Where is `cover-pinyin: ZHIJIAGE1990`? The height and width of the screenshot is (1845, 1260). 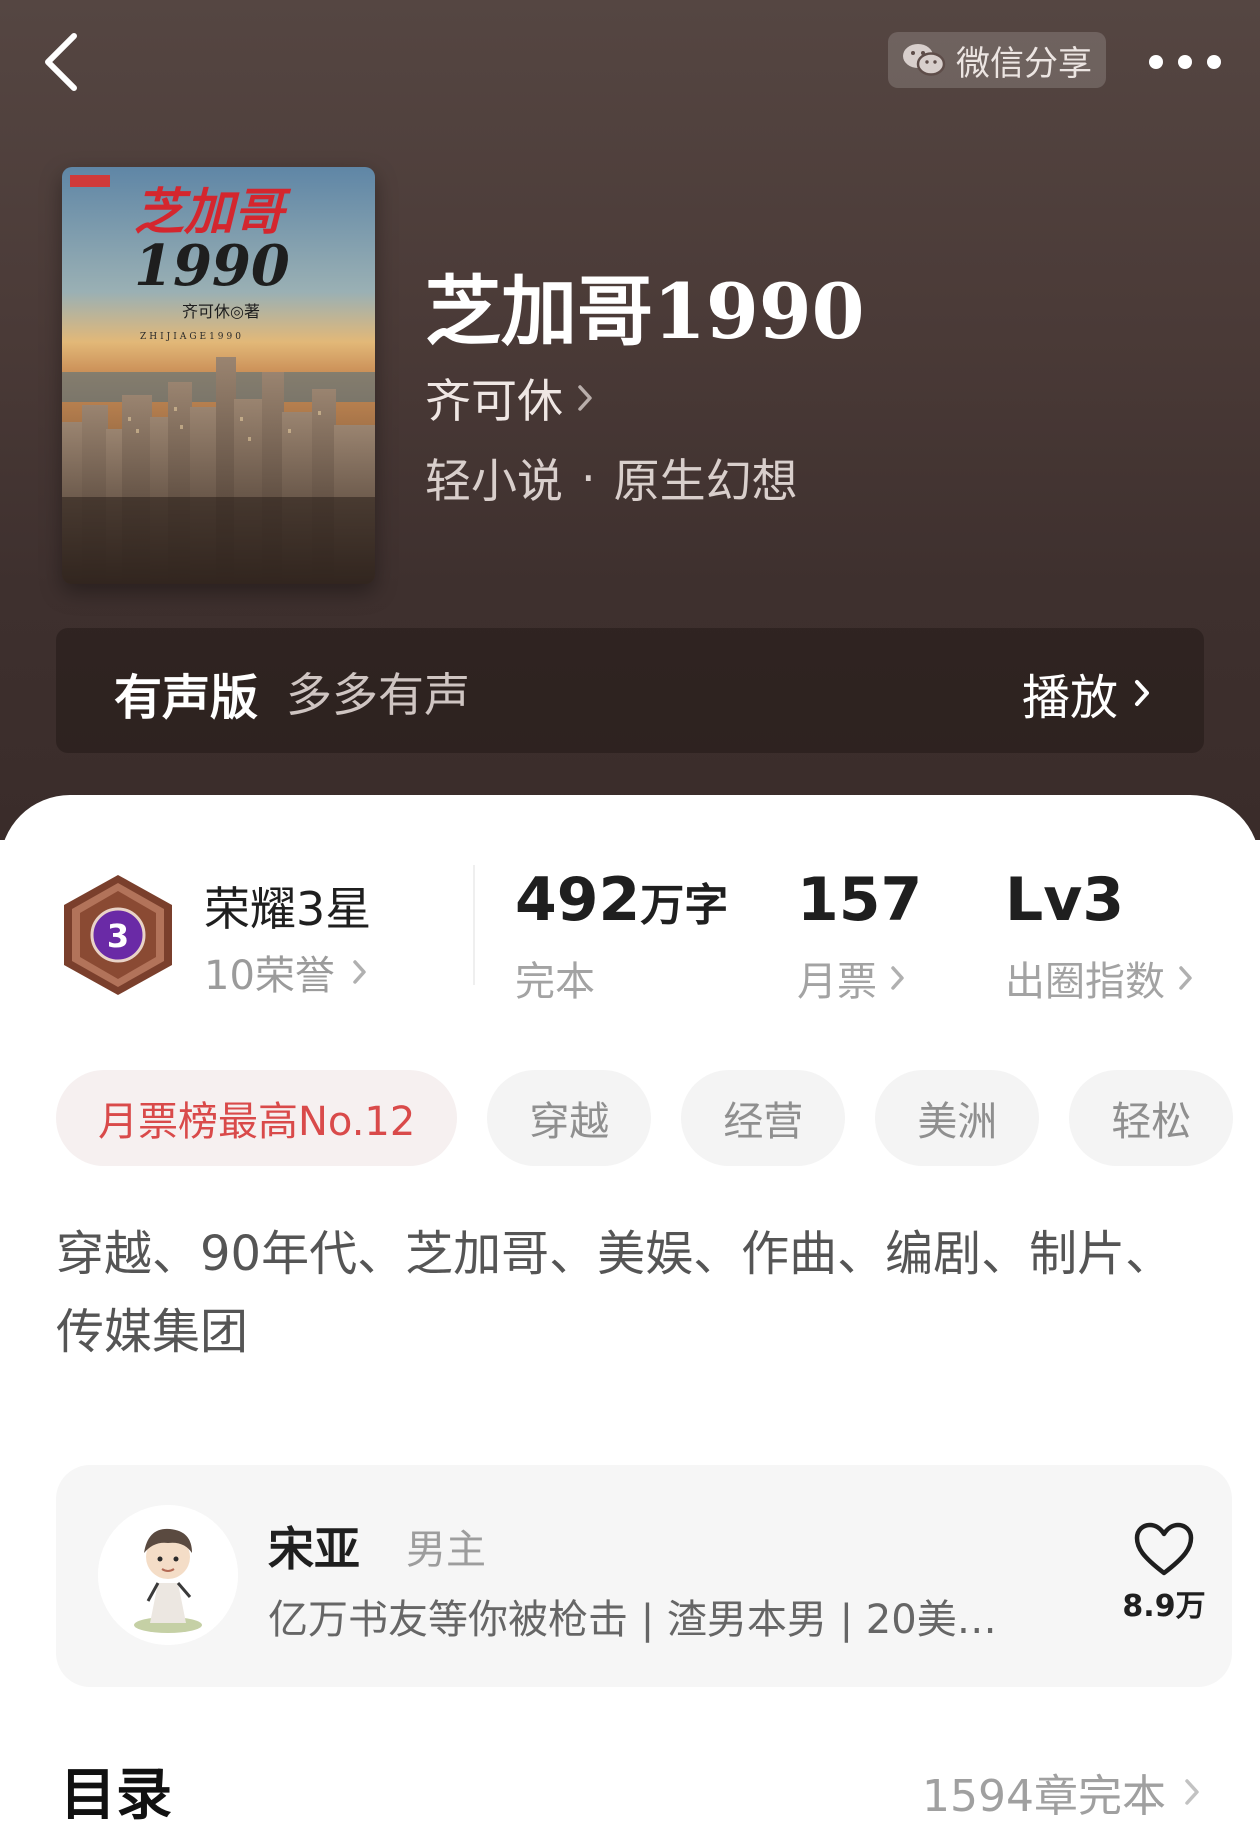 cover-pinyin: ZHIJIAGE1990 is located at coordinates (192, 337).